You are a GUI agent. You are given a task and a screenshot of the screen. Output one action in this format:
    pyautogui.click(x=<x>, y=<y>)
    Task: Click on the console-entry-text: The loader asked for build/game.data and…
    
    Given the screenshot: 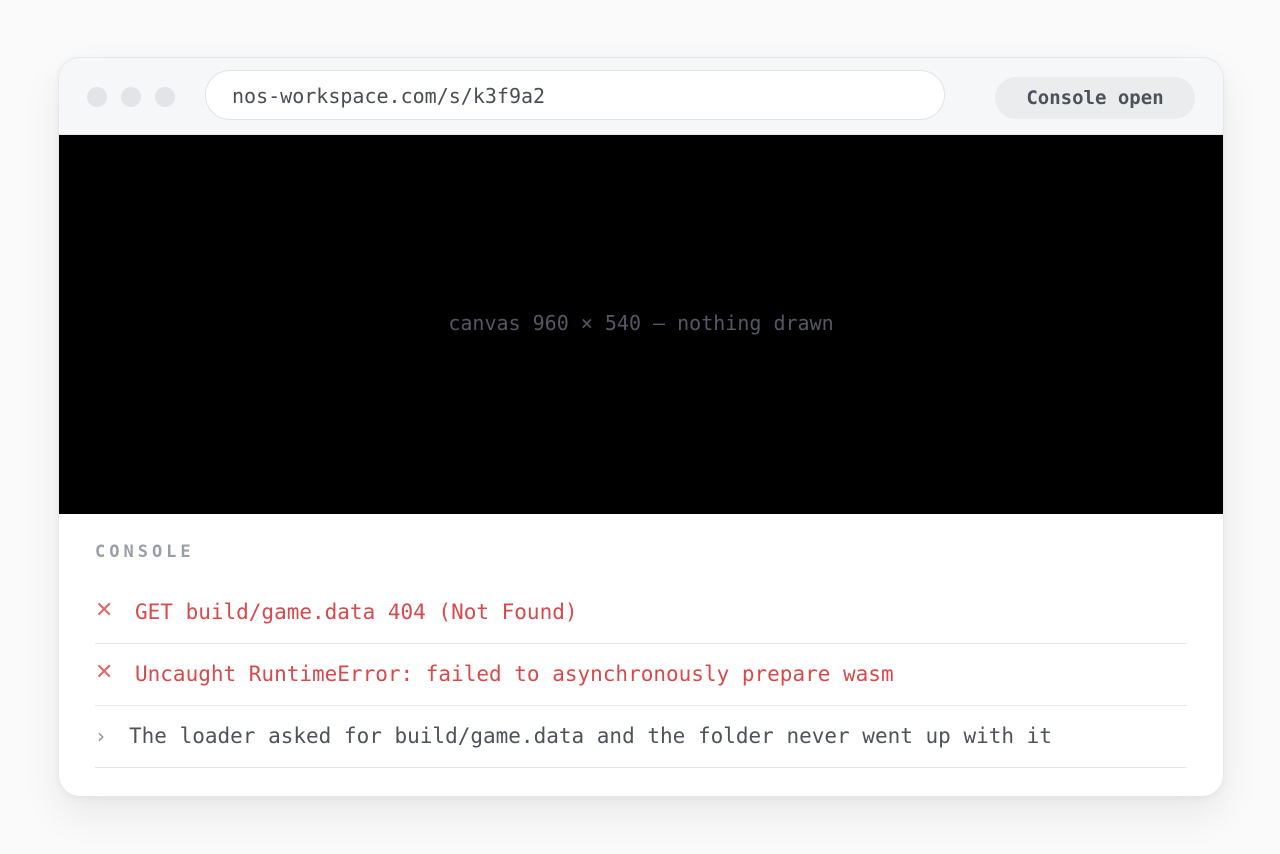 What is the action you would take?
    pyautogui.click(x=590, y=736)
    